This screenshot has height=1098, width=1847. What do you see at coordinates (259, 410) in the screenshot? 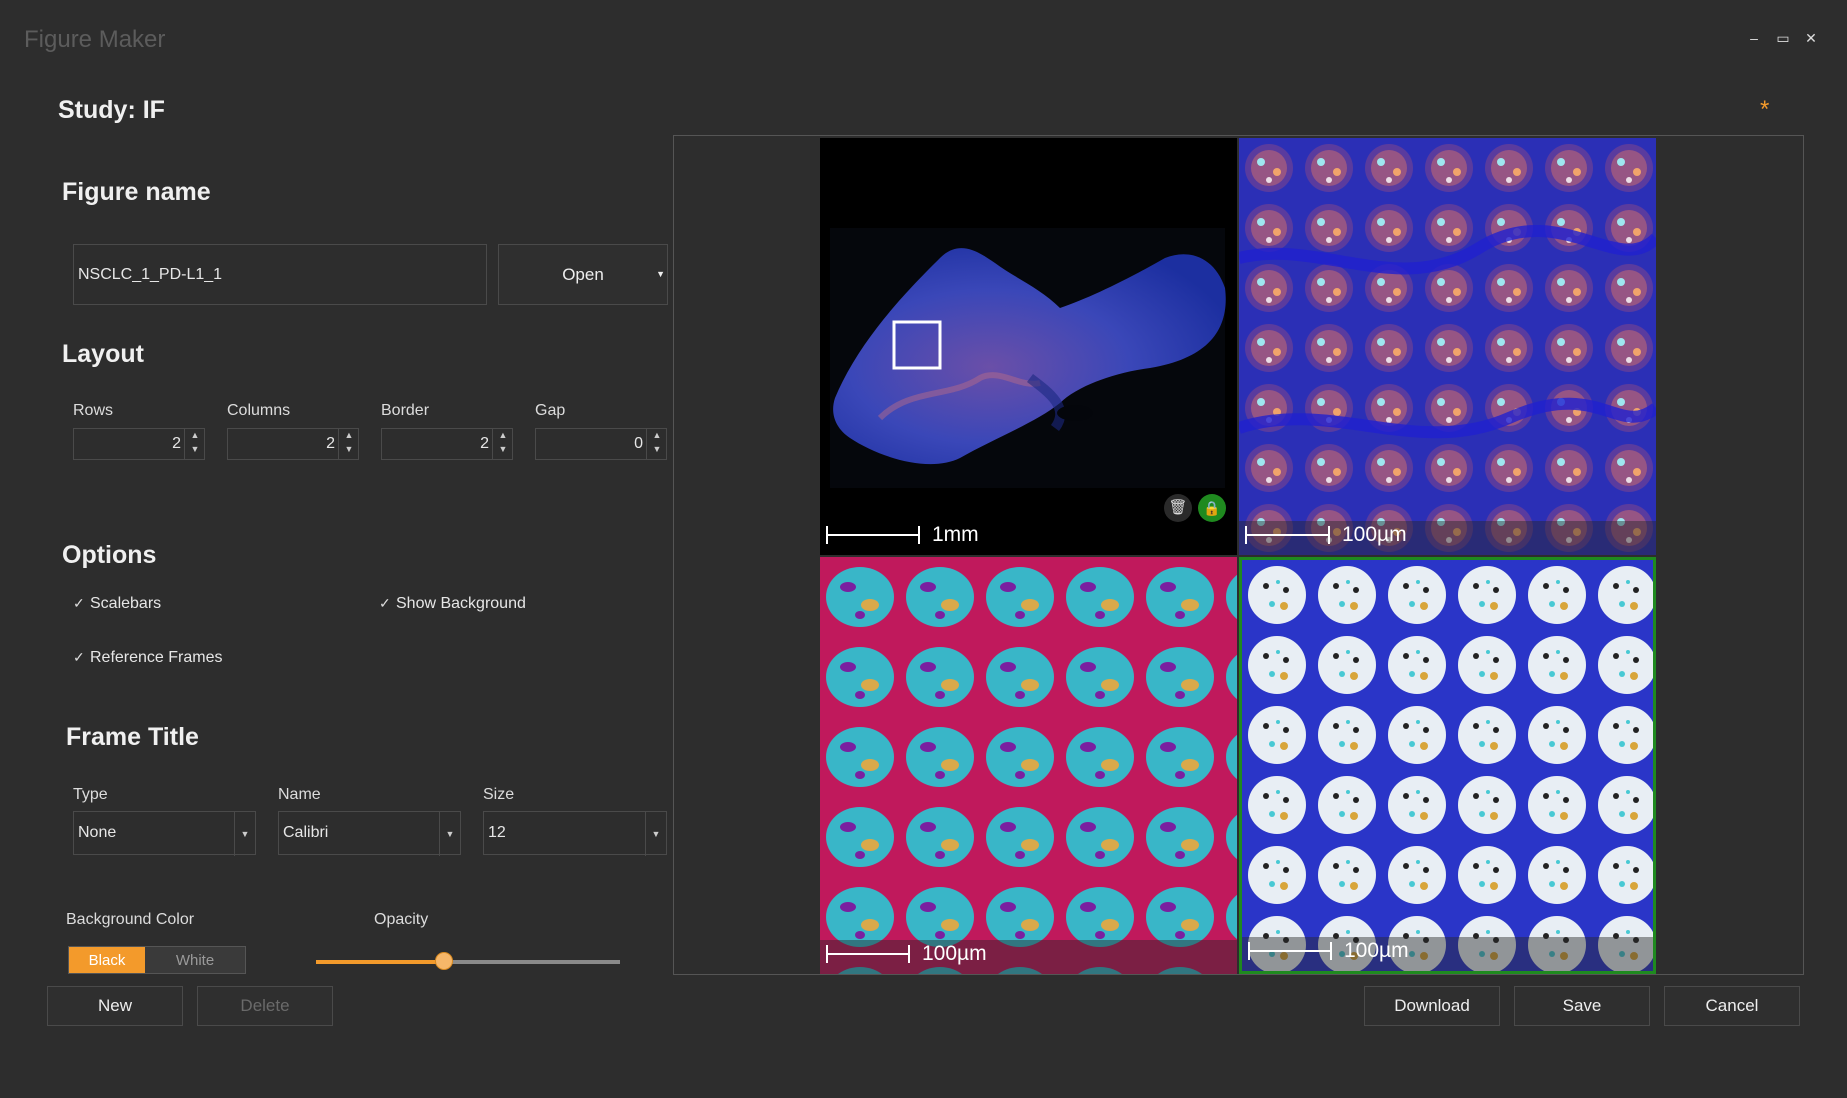
I see `columns-label: Columns` at bounding box center [259, 410].